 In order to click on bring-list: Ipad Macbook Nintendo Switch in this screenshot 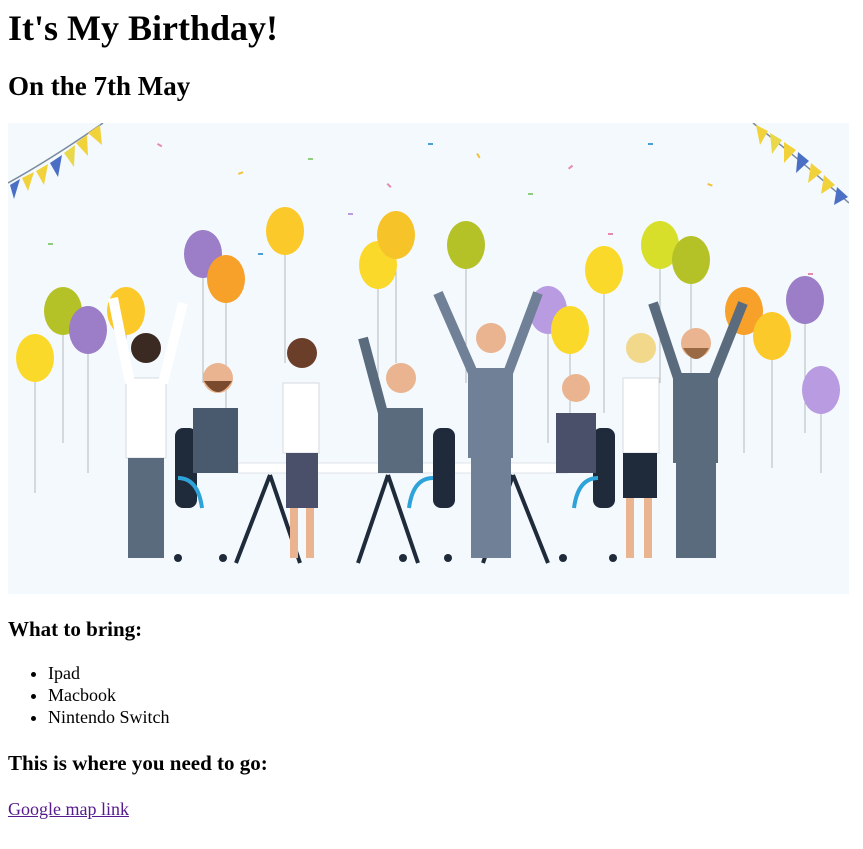, I will do `click(431, 695)`.